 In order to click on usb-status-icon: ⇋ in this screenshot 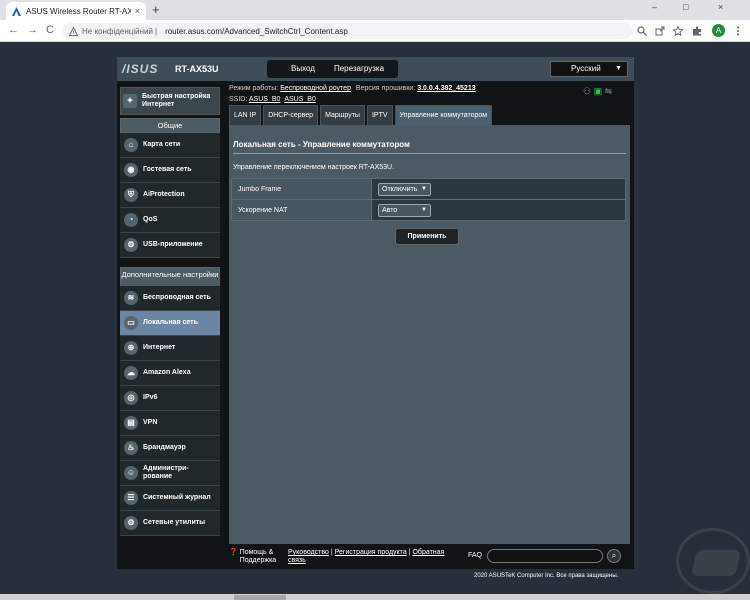, I will do `click(609, 91)`.